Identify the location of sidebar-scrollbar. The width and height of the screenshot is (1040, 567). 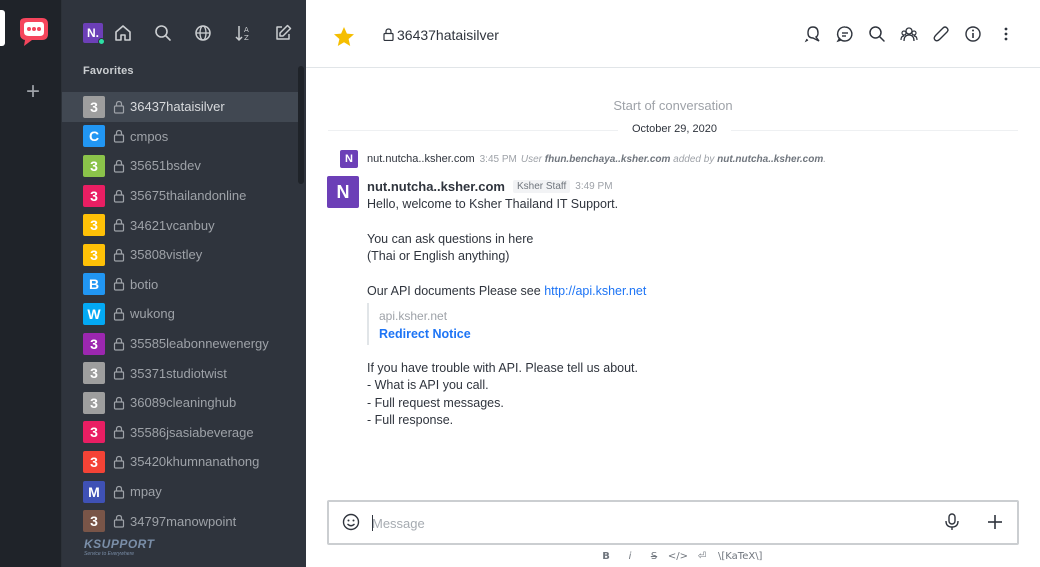
(301, 125).